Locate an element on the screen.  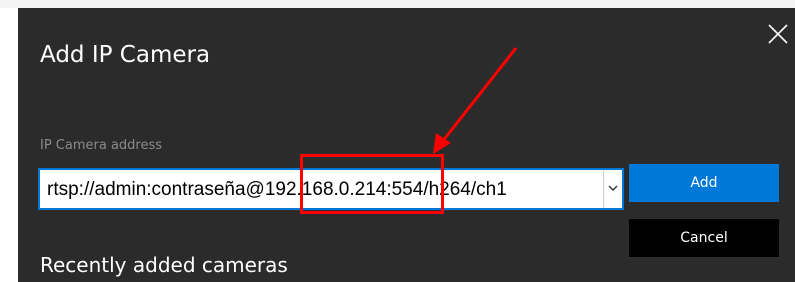
dropdown-button is located at coordinates (612, 189).